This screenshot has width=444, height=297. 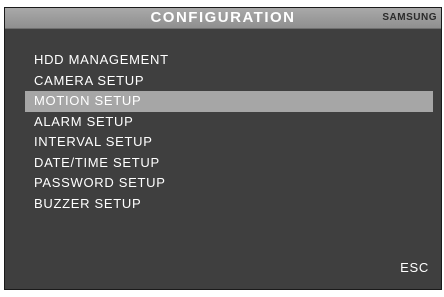 What do you see at coordinates (409, 17) in the screenshot?
I see `brand-logo: SAMSUNG` at bounding box center [409, 17].